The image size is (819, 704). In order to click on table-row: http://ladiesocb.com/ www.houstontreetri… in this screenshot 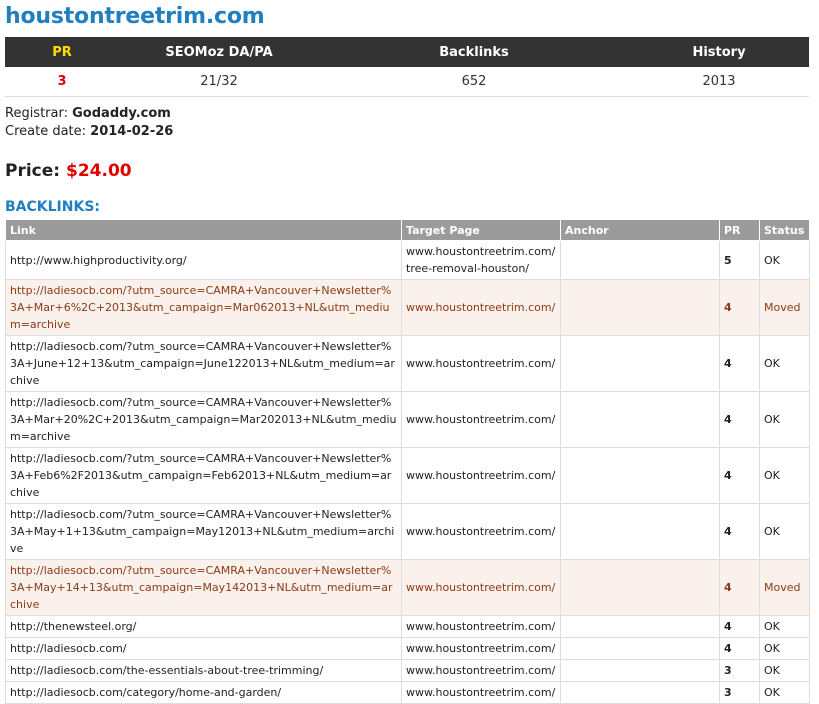, I will do `click(407, 648)`.